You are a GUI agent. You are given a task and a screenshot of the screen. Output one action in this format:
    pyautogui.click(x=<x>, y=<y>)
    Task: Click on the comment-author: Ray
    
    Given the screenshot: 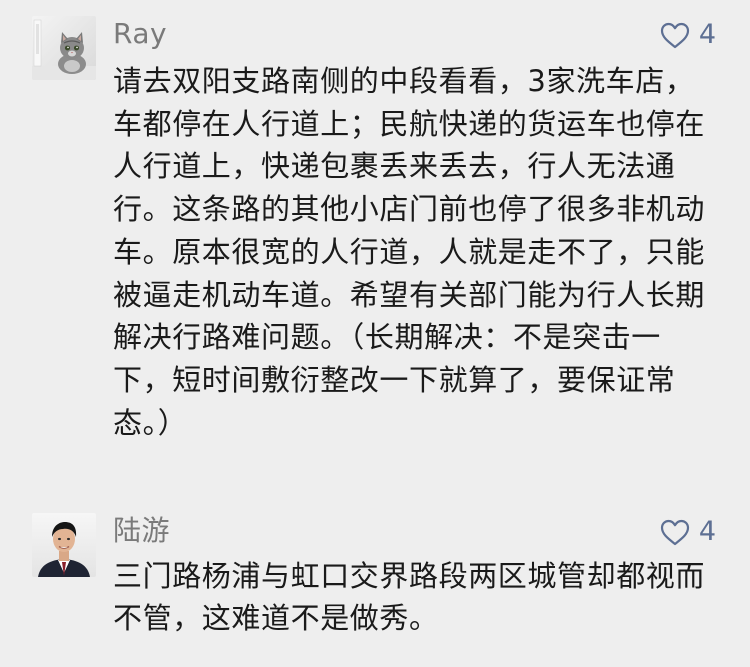 What is the action you would take?
    pyautogui.click(x=140, y=34)
    